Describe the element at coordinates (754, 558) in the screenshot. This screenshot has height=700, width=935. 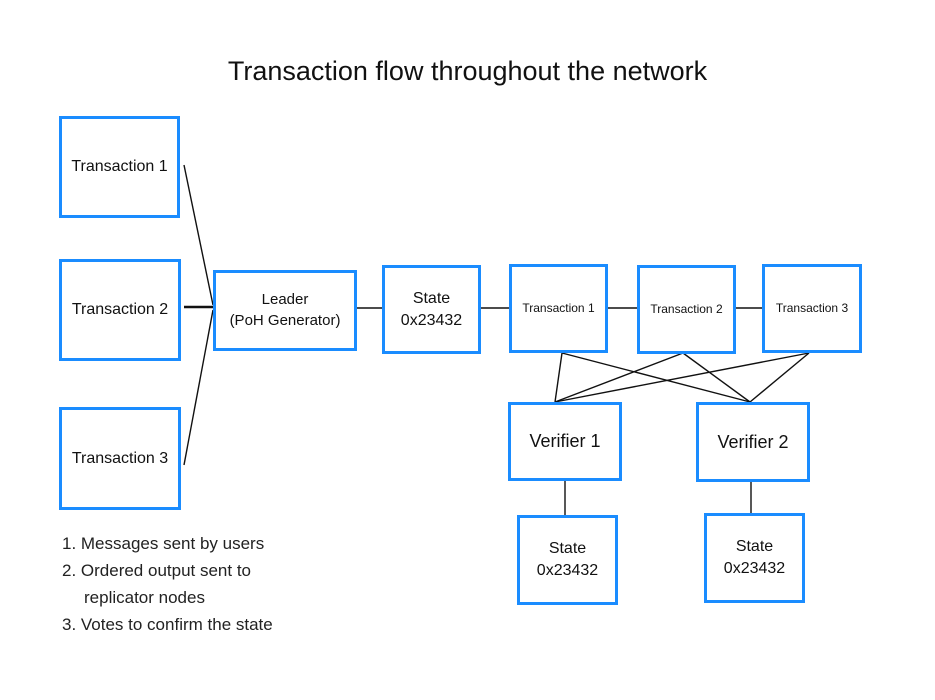
I see `verifier-2-state: State 0x23432` at that location.